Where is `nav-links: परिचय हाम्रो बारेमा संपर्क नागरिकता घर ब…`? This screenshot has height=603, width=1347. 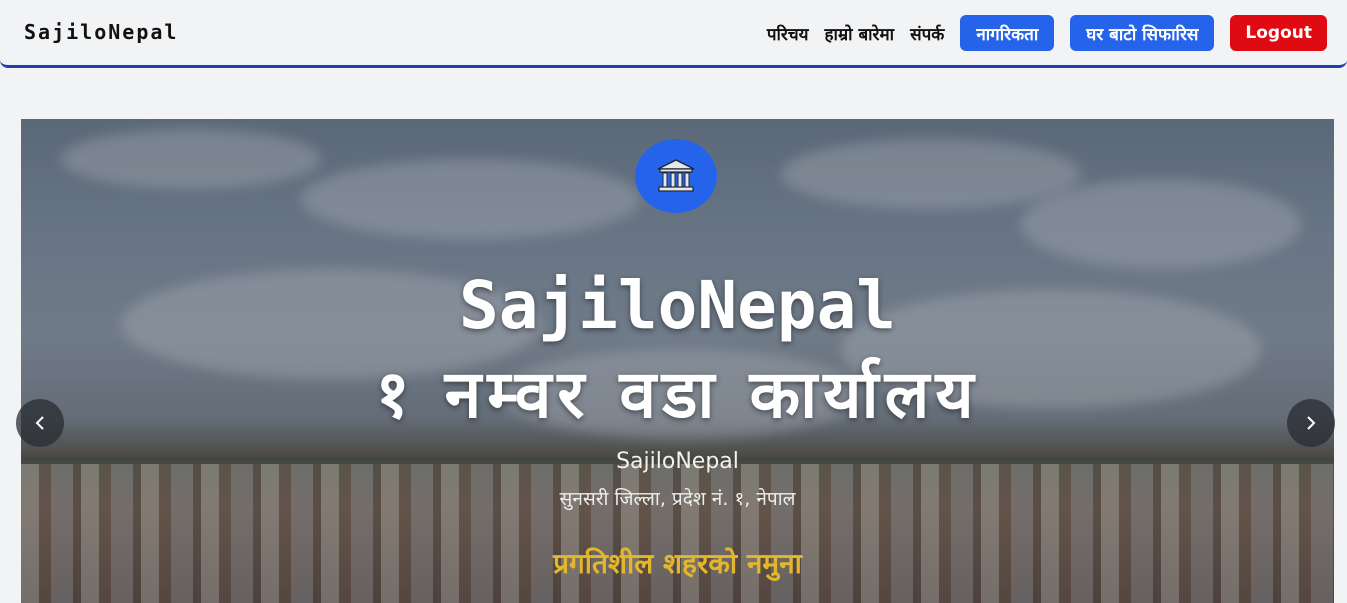 nav-links: परिचय हाम्रो बारेमा संपर्क नागरिकता घर ब… is located at coordinates (1047, 33).